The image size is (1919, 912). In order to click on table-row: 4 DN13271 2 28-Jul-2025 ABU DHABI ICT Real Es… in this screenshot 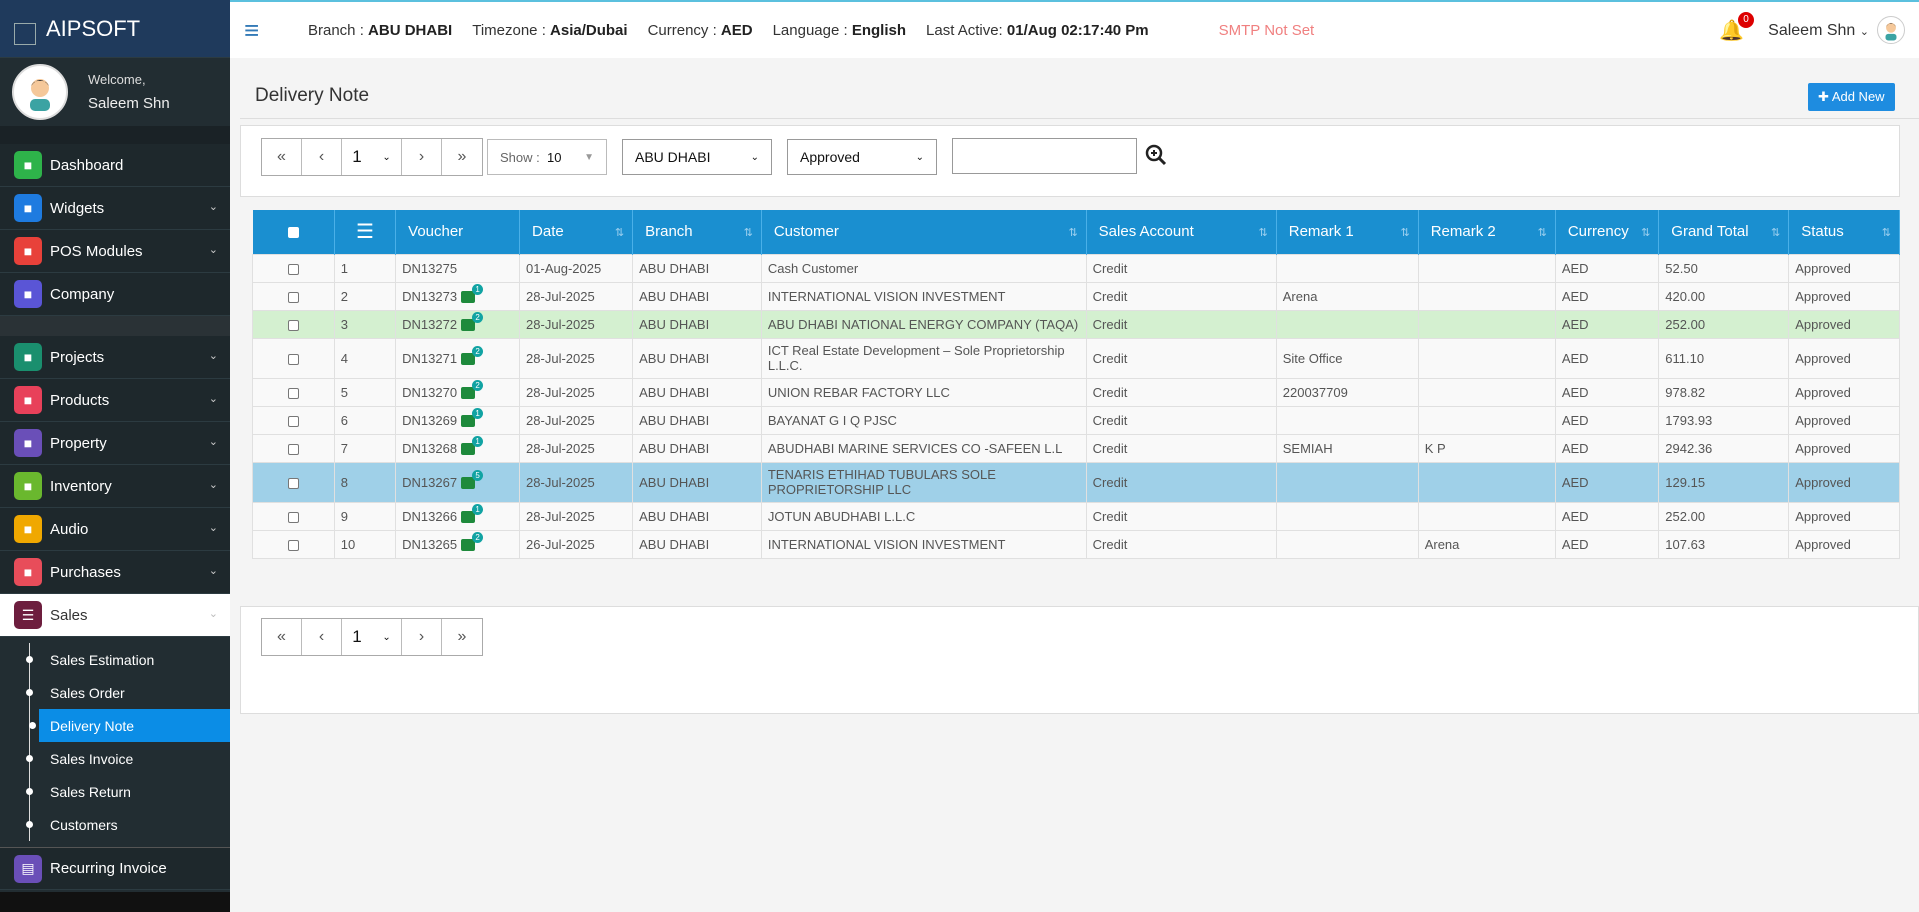, I will do `click(1076, 358)`.